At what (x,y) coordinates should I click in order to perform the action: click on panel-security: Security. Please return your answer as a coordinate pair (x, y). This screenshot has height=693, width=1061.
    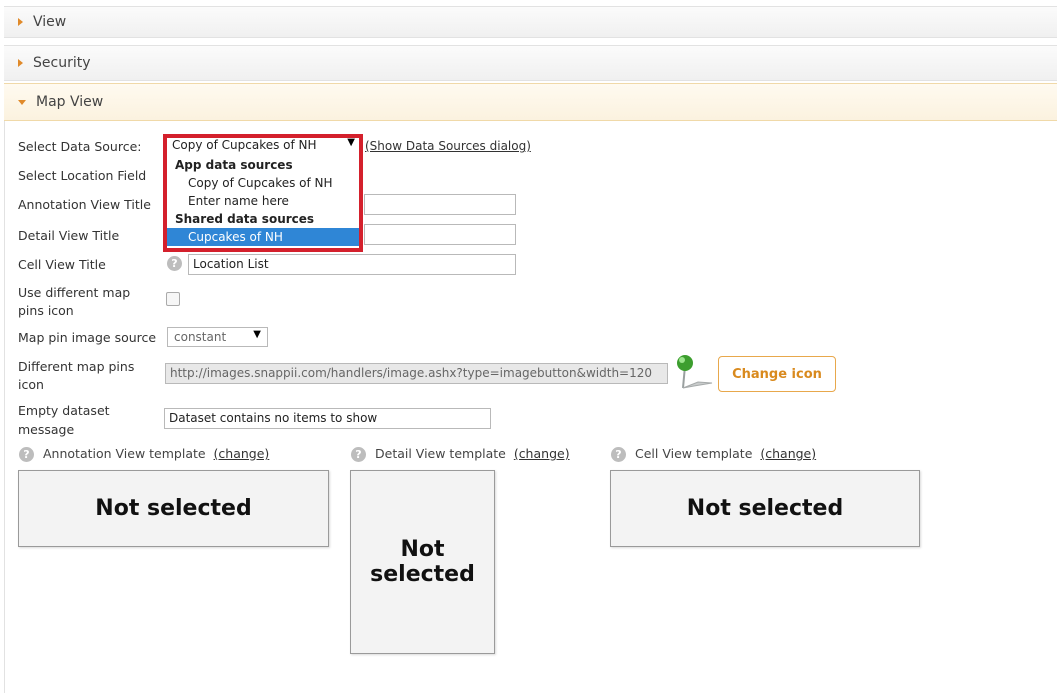
    Looking at the image, I should click on (530, 63).